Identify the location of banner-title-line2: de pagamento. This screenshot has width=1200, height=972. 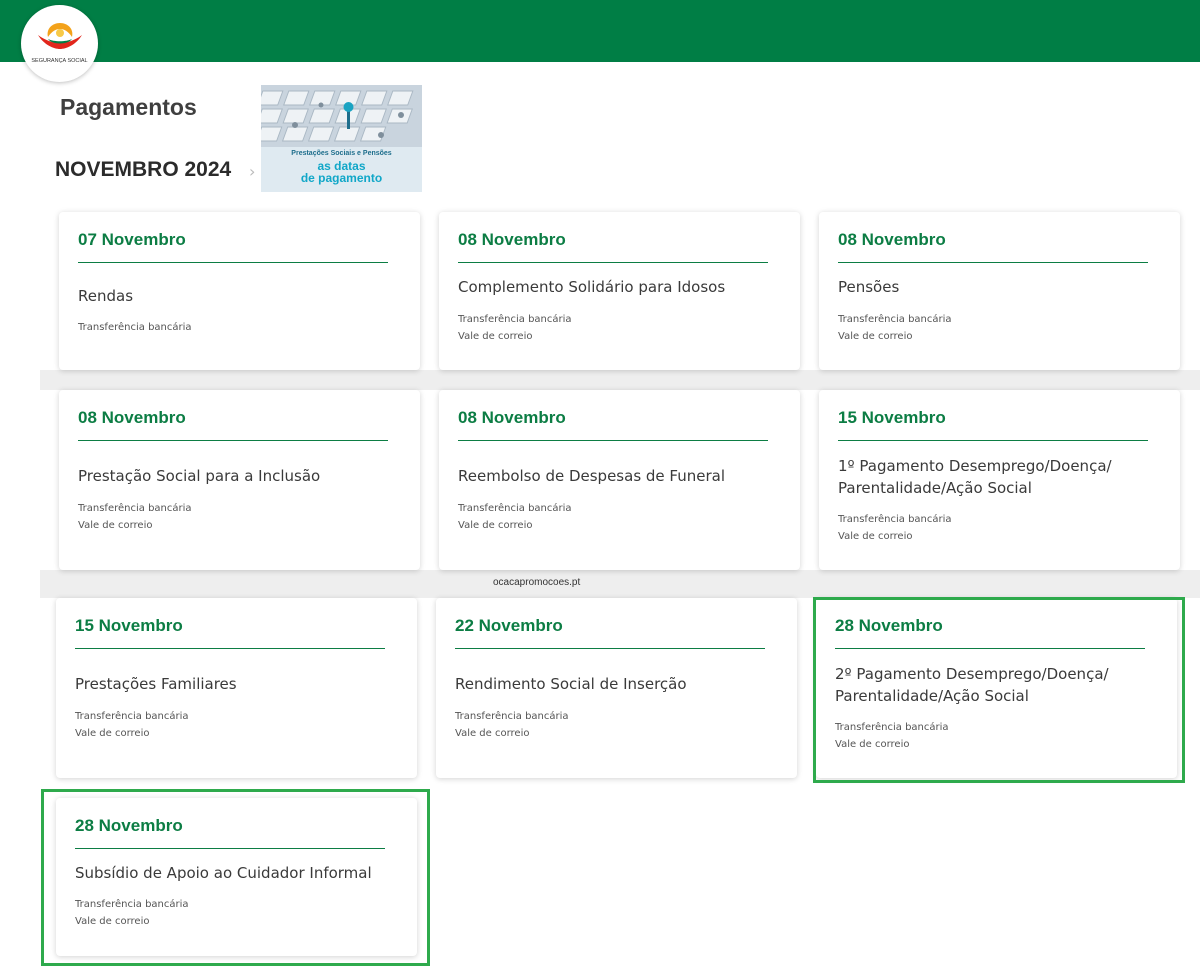
(341, 178).